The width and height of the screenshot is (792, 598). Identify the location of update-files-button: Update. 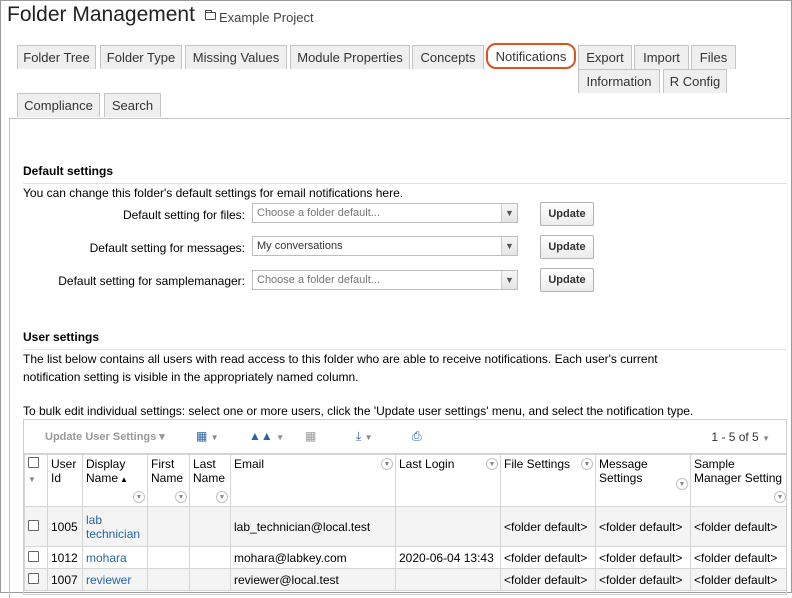
(567, 214).